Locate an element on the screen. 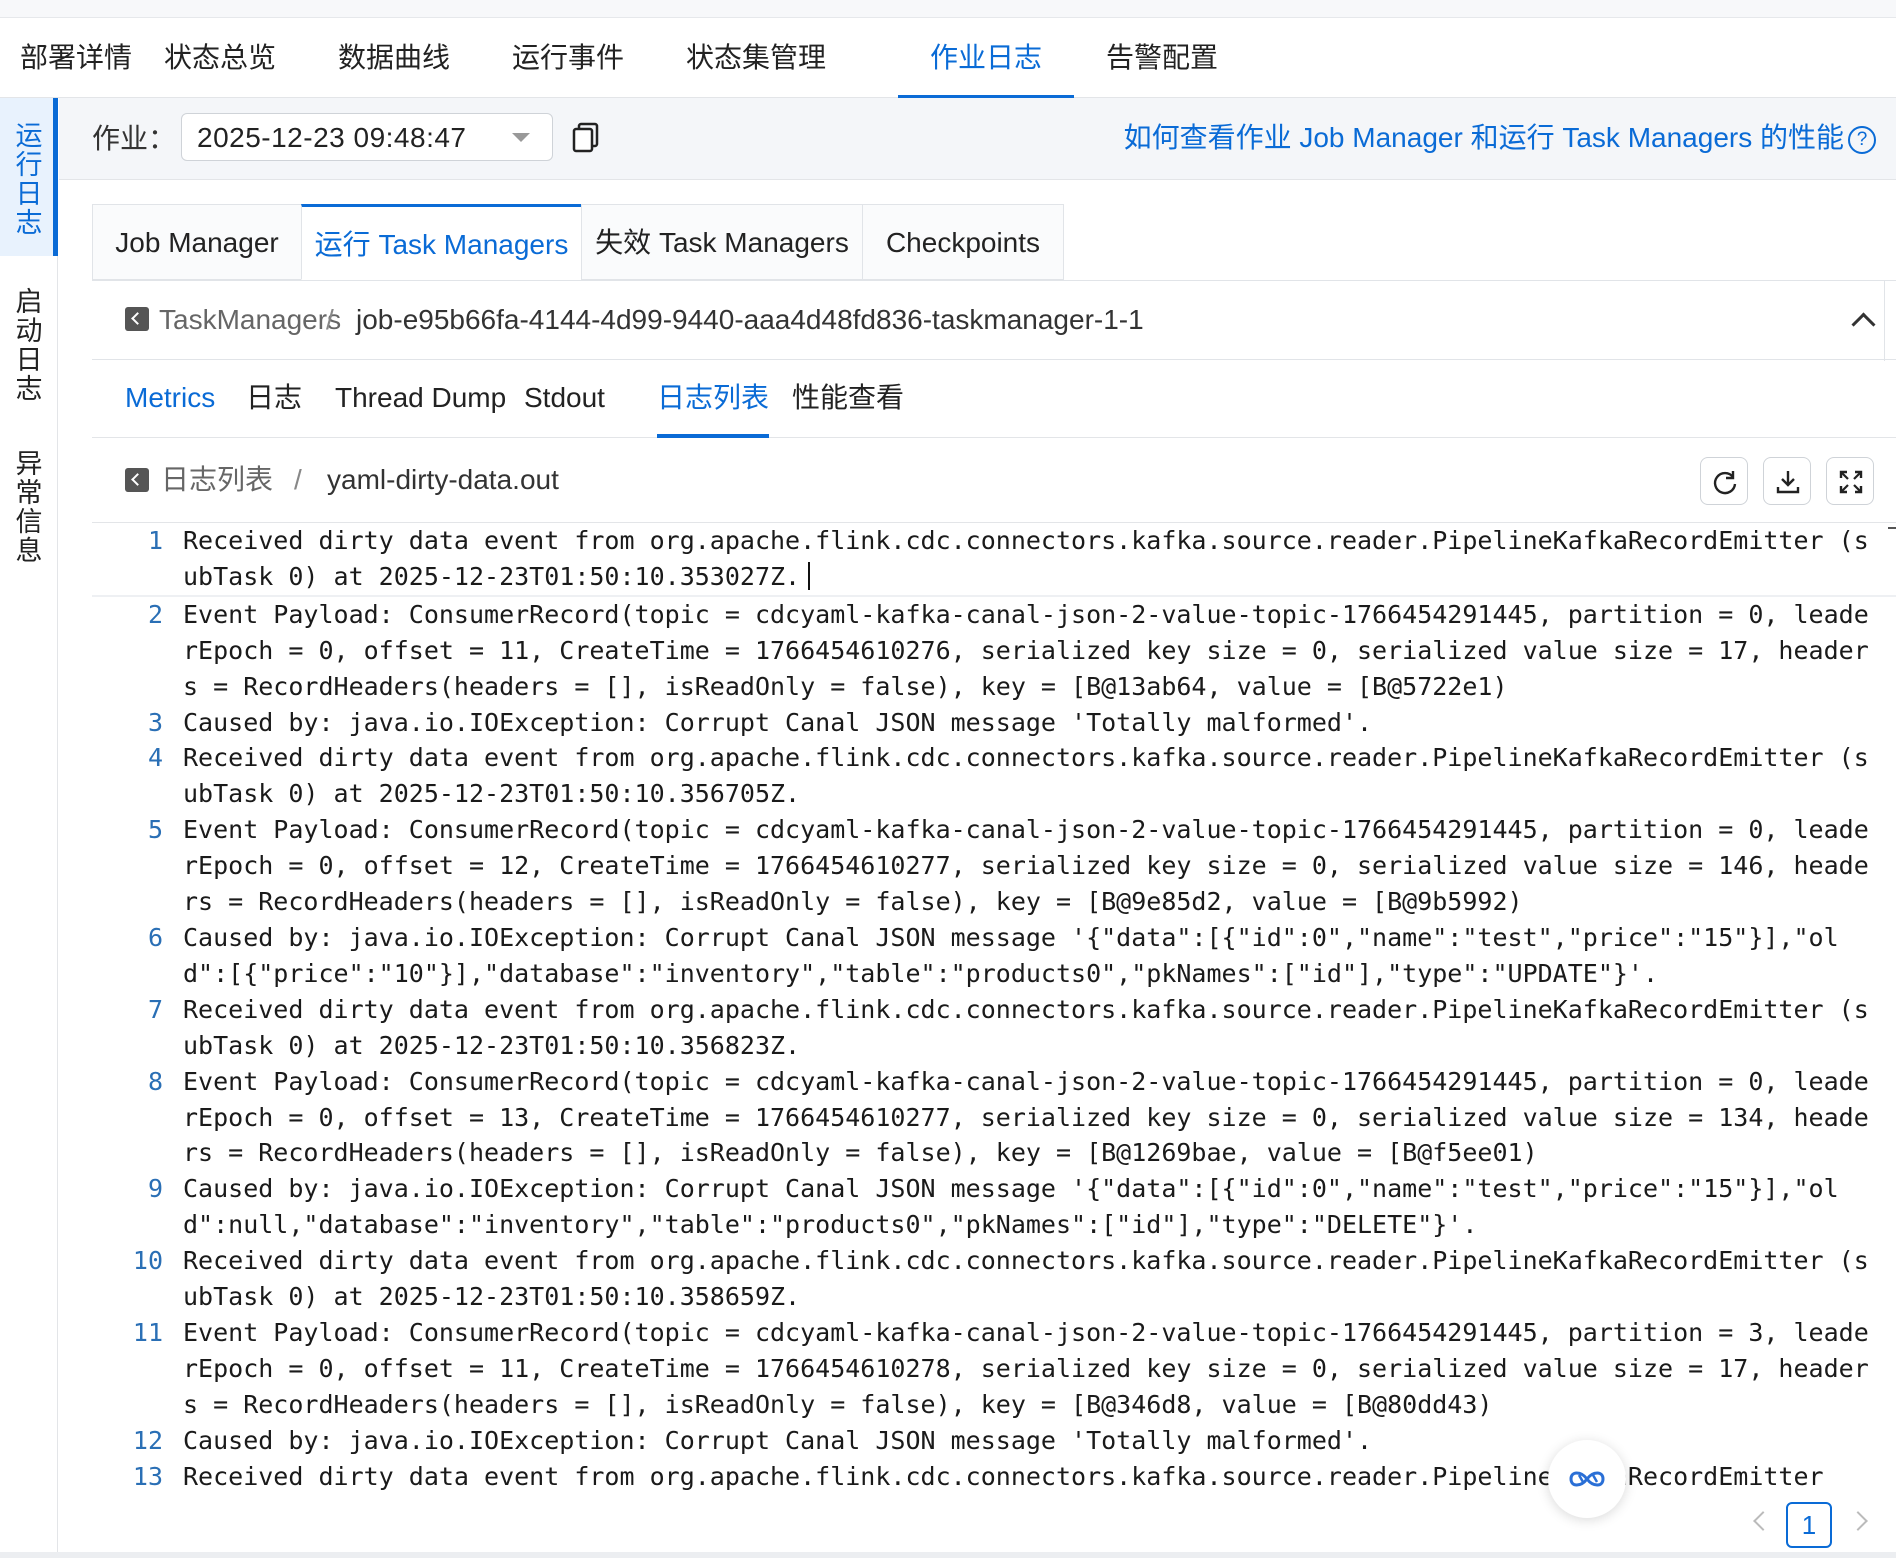 This screenshot has width=1896, height=1558. job-label: 作业： is located at coordinates (134, 138).